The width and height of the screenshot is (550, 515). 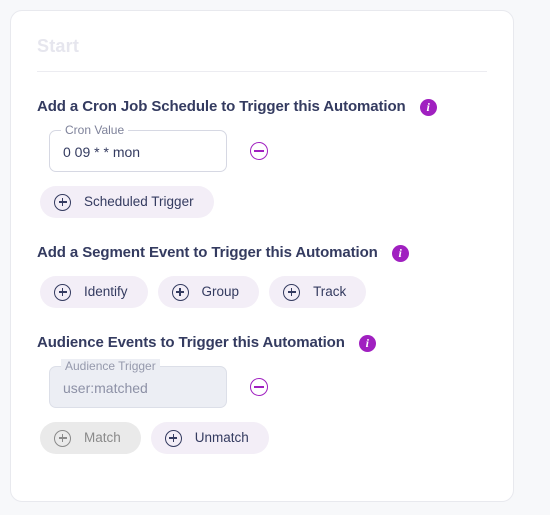 I want to click on audience-chip-row: Match Unmatch, so click(x=263, y=438).